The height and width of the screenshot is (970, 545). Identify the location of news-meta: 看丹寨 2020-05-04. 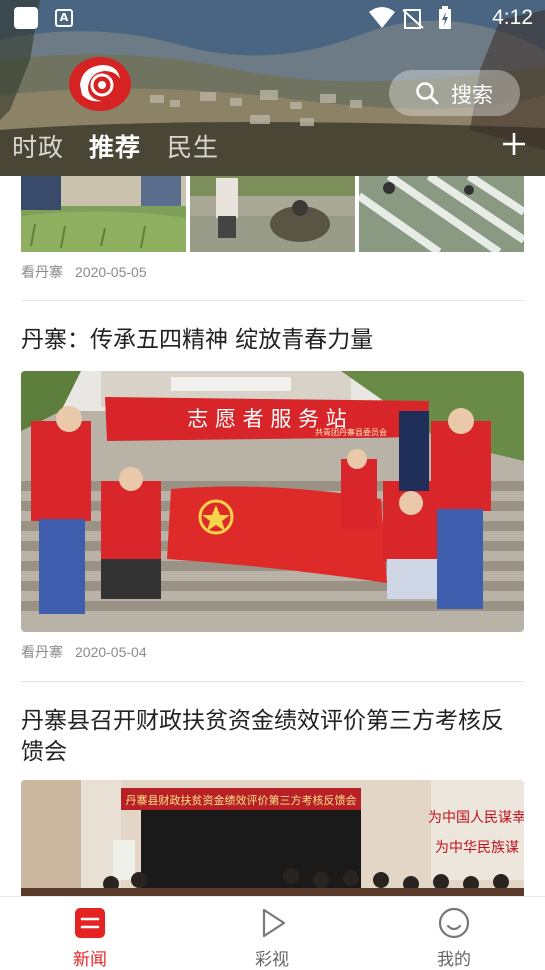
(84, 652).